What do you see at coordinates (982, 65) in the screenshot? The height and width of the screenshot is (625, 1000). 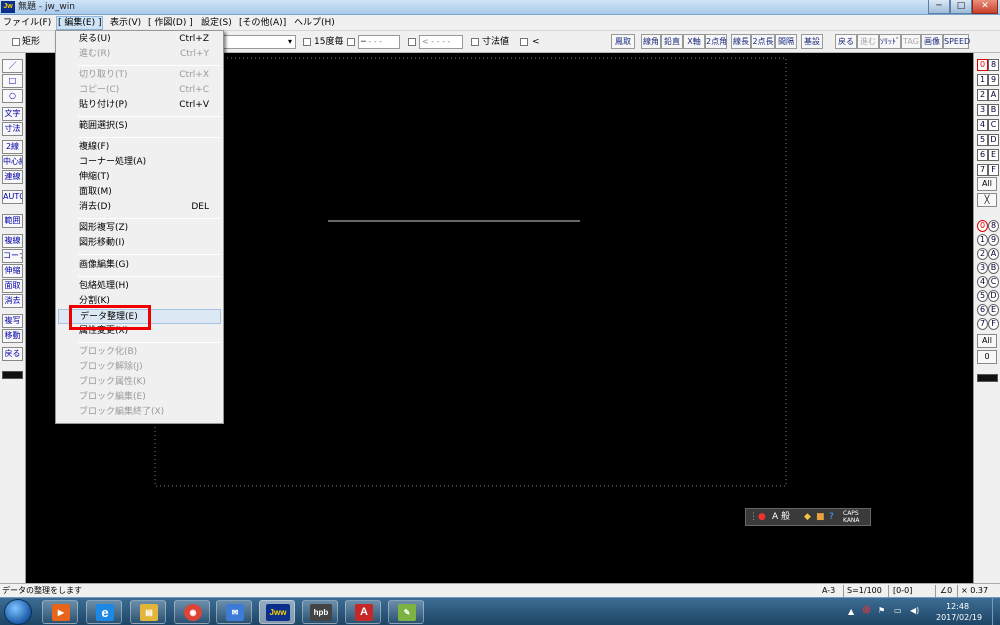 I see `layer-0-button: 0` at bounding box center [982, 65].